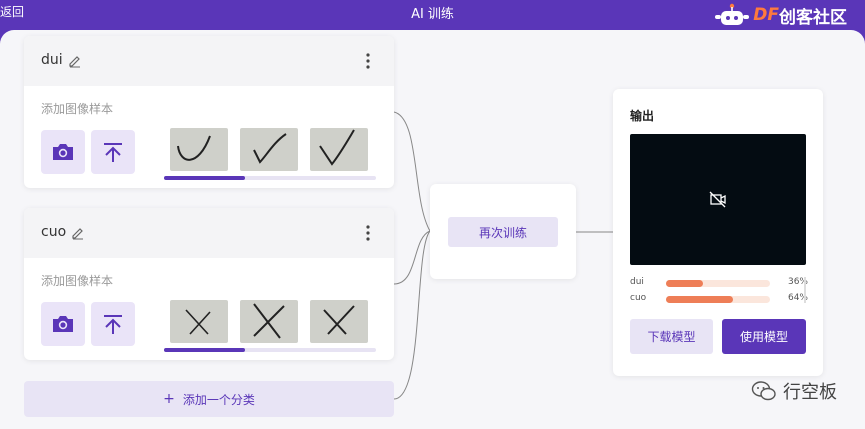 The width and height of the screenshot is (865, 429). Describe the element at coordinates (813, 17) in the screenshot. I see `brand-name: 创客社区` at that location.